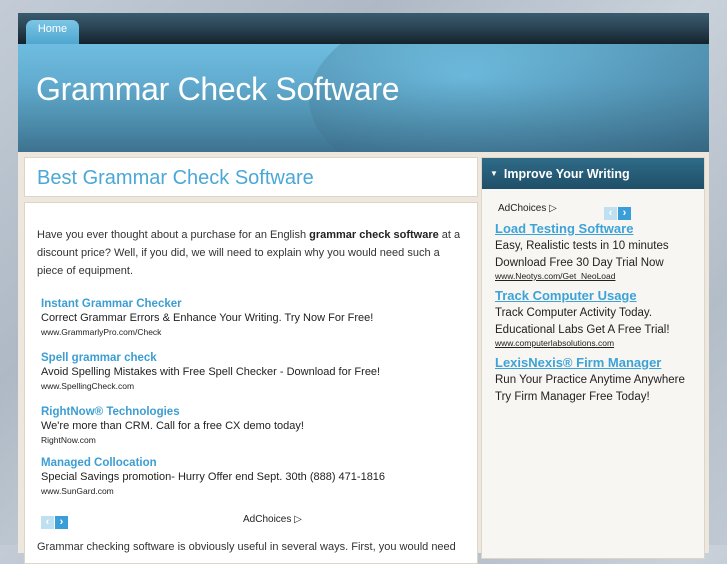 The height and width of the screenshot is (564, 727). Describe the element at coordinates (251, 440) in the screenshot. I see `ad-url: RightNow.com` at that location.